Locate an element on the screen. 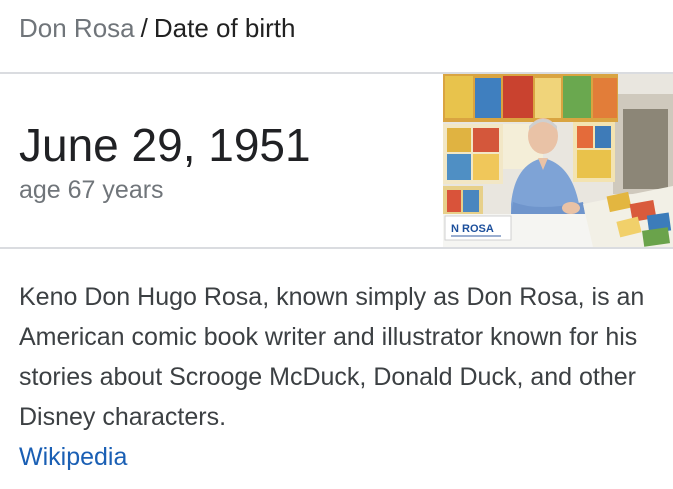  breadcrumb: Don Rosa / Date of birth is located at coordinates (157, 28).